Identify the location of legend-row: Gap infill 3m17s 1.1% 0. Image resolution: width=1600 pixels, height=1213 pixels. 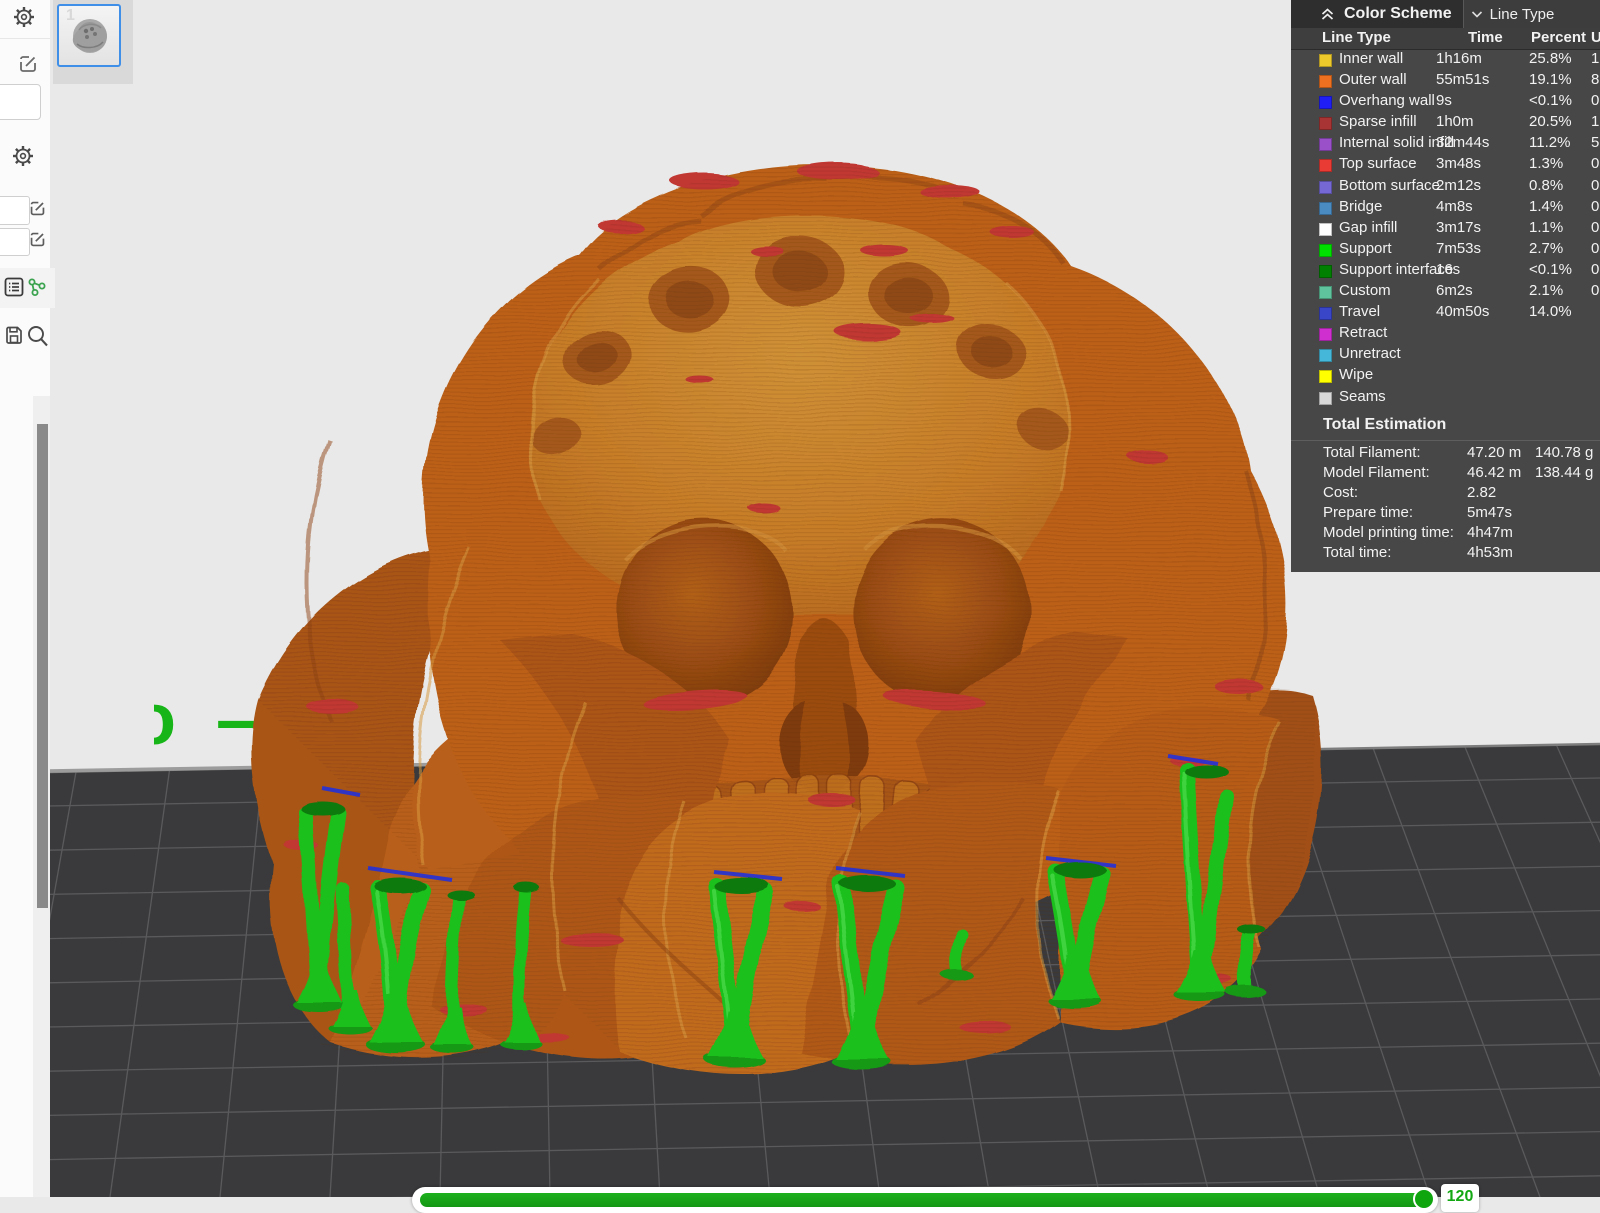
(1445, 229).